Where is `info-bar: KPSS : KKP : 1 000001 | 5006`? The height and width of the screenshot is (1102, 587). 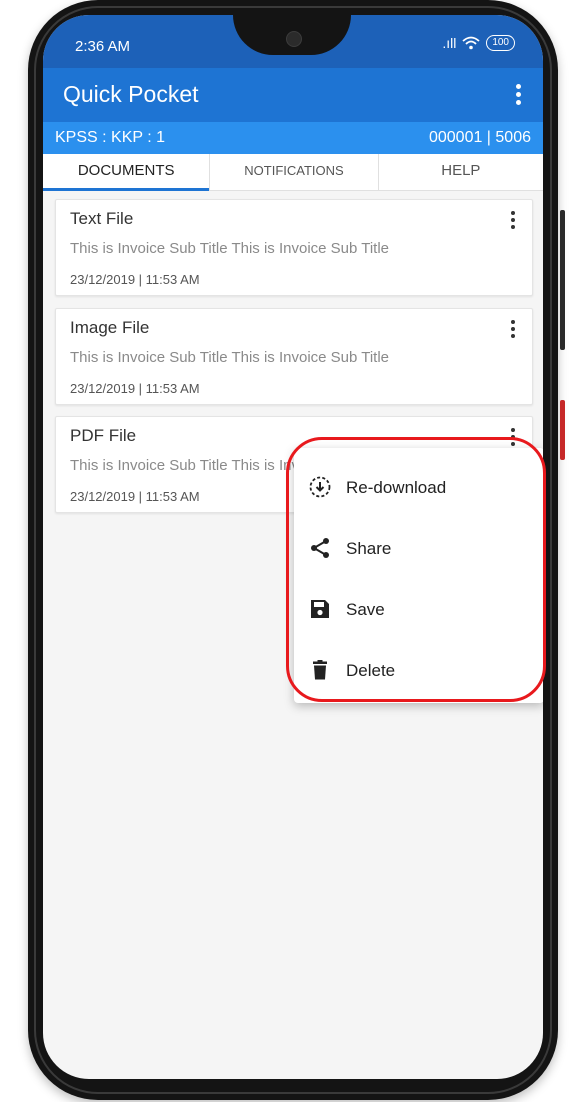 info-bar: KPSS : KKP : 1 000001 | 5006 is located at coordinates (293, 138).